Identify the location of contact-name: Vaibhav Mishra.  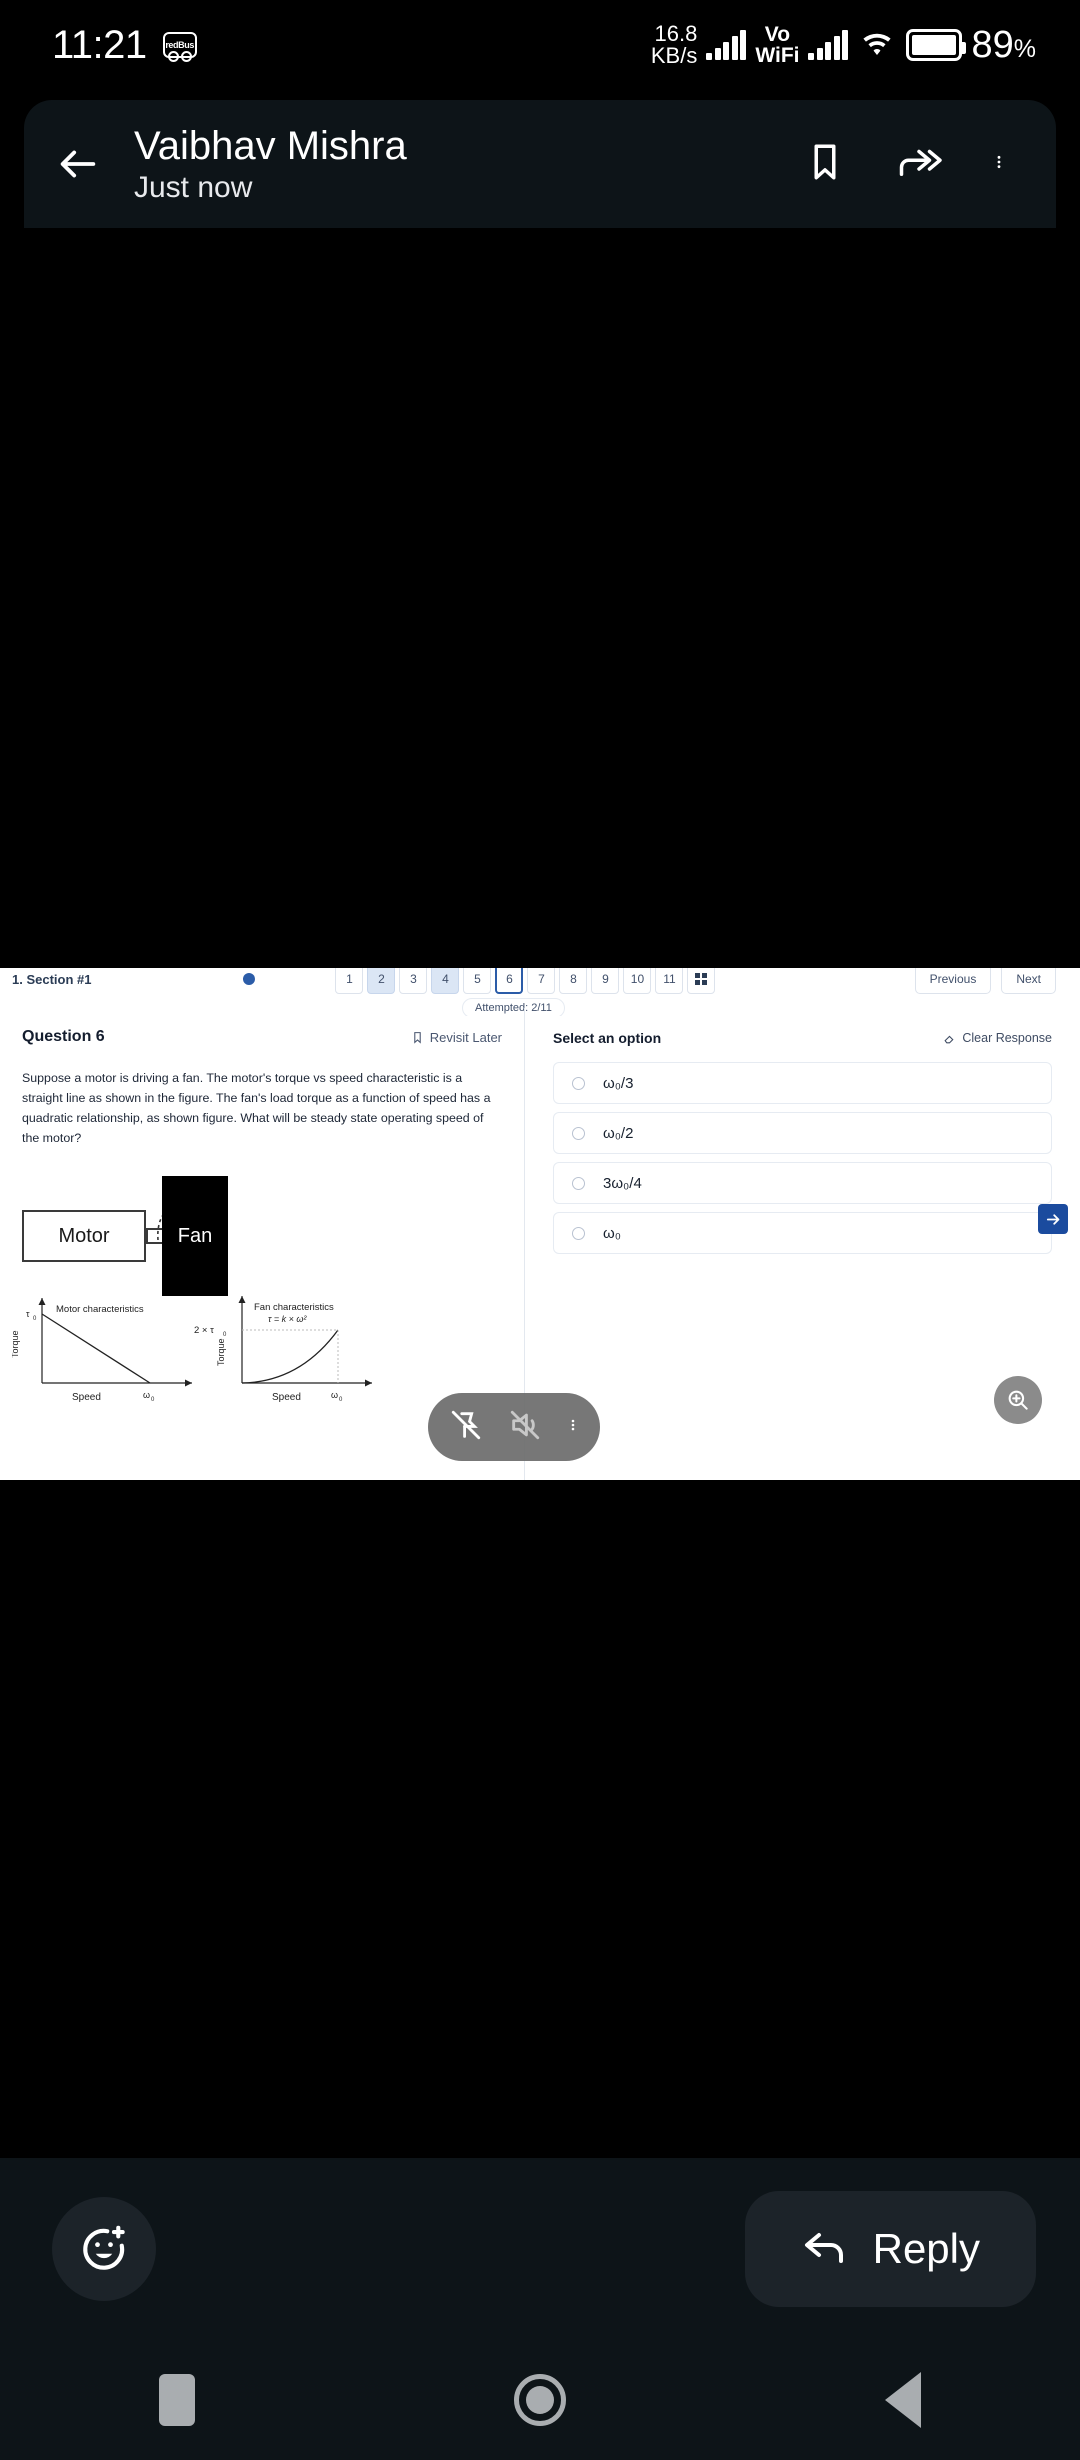
(270, 146).